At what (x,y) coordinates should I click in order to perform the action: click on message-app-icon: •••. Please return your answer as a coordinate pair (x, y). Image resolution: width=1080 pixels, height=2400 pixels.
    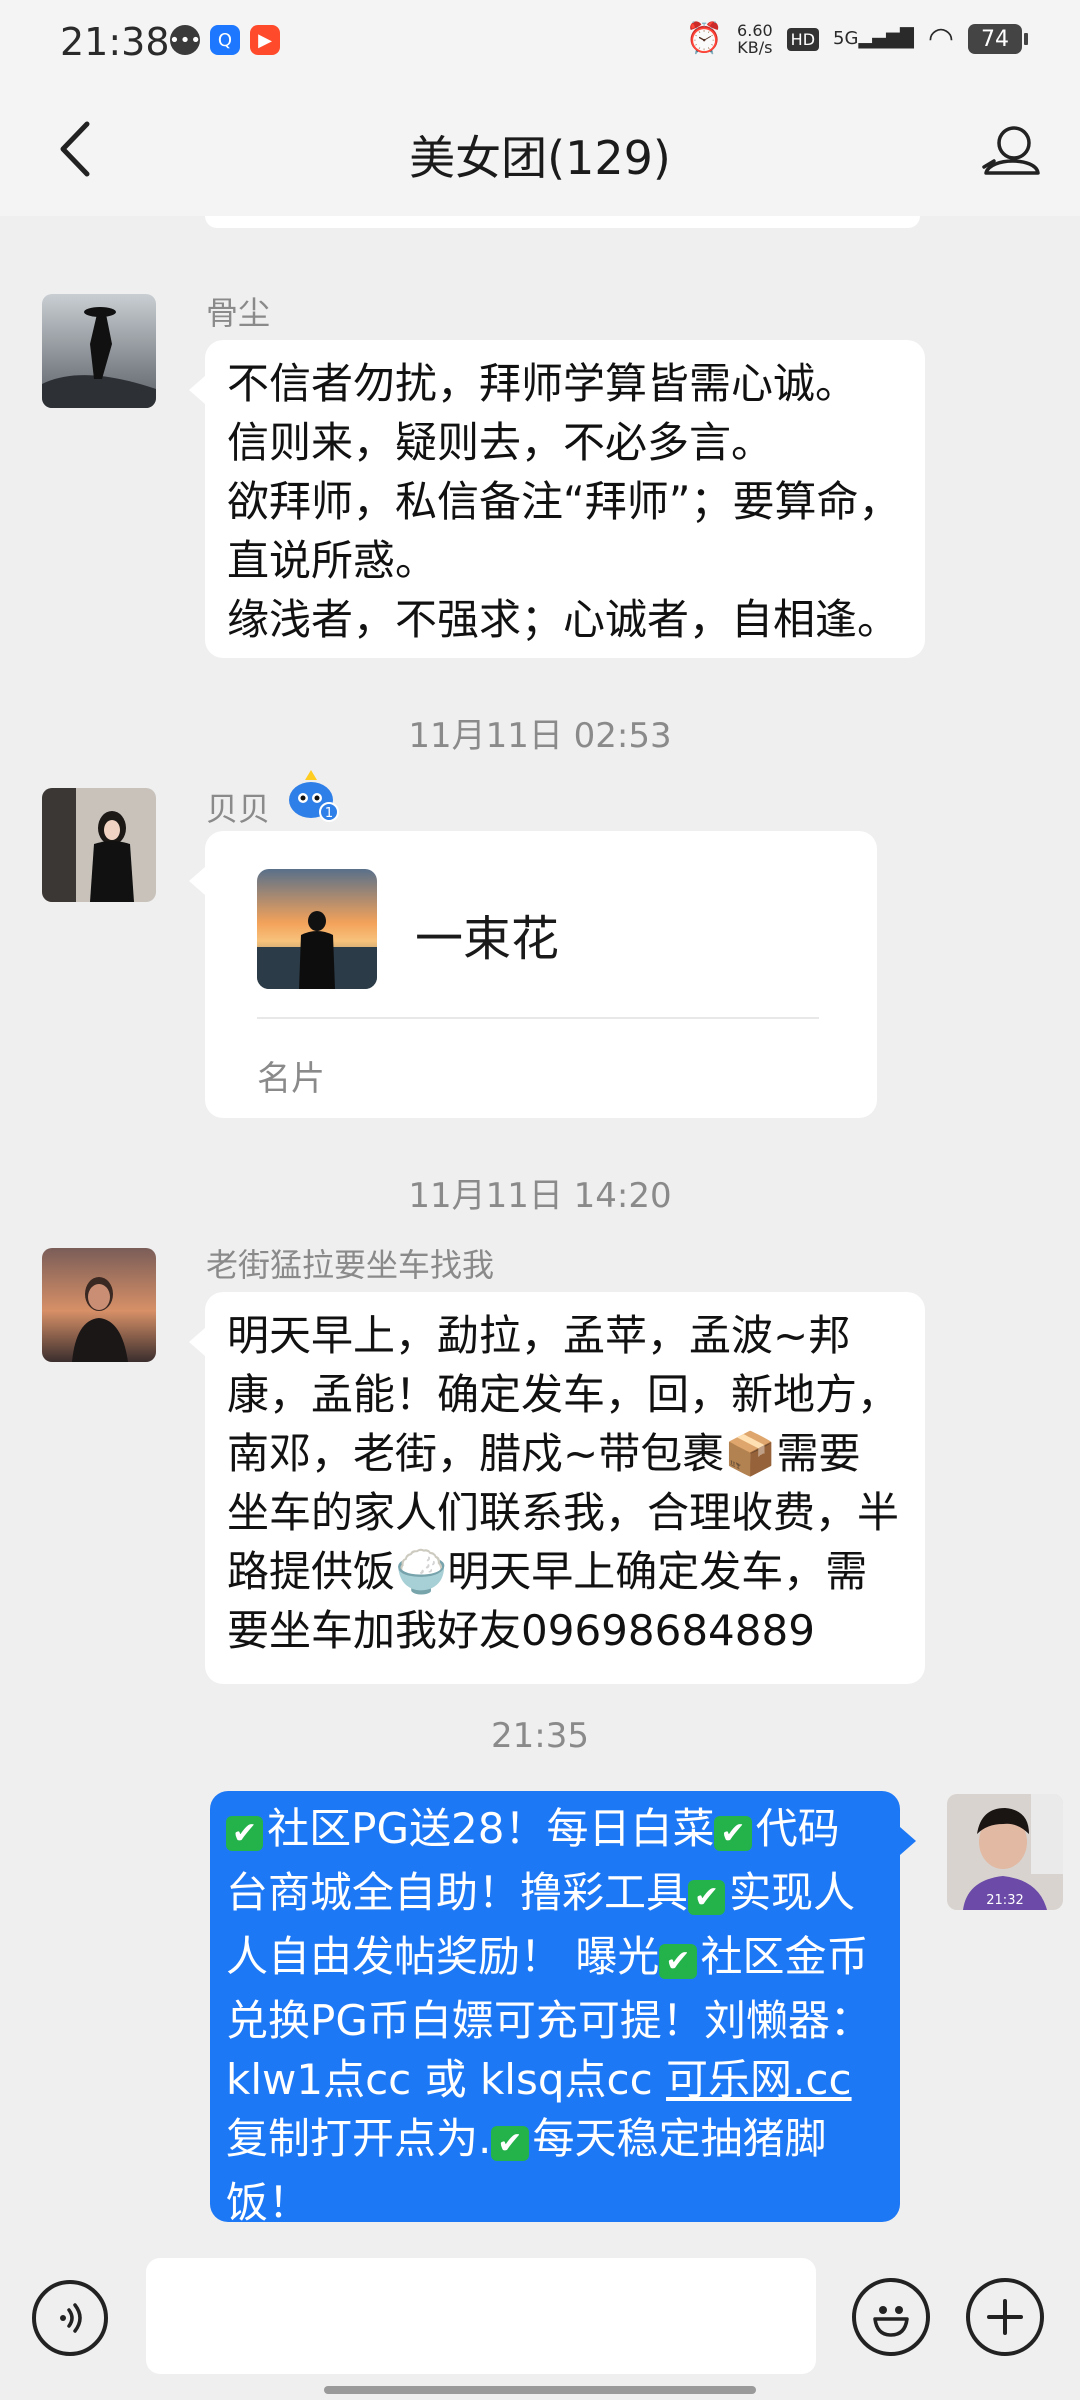
    Looking at the image, I should click on (185, 40).